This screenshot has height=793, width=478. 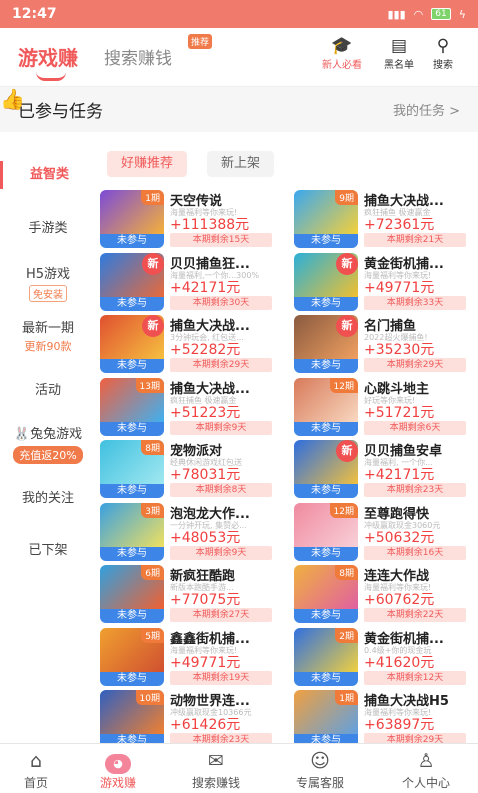 I want to click on tab-profile-label: 个人中心, so click(x=425, y=783).